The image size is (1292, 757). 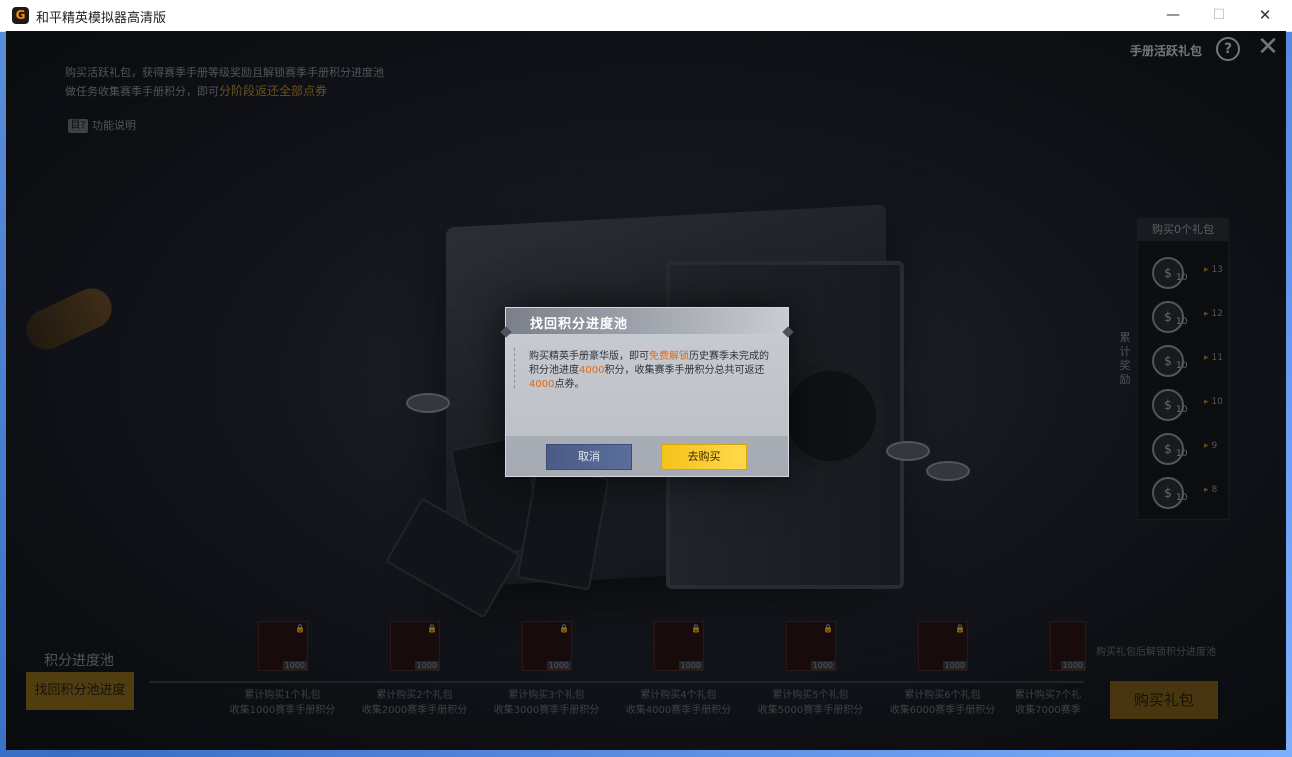 I want to click on reward-level: 9, so click(x=1211, y=446).